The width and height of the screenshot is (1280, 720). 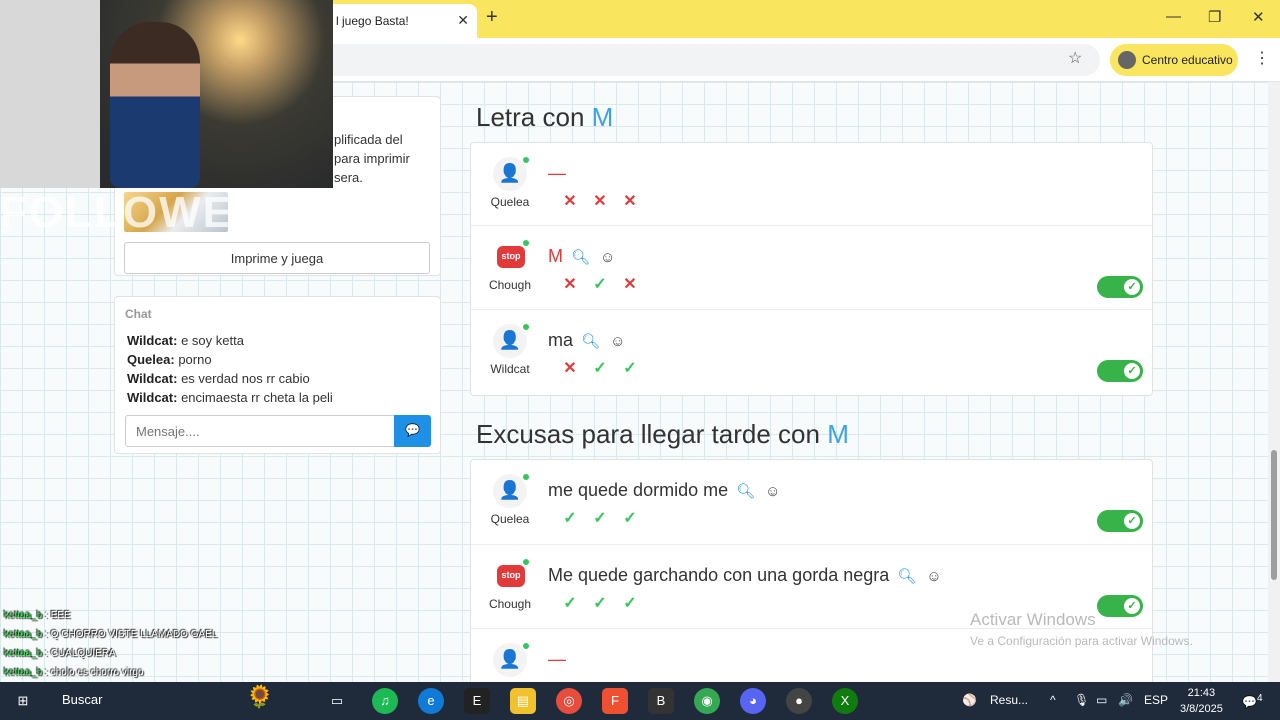 What do you see at coordinates (111, 634) in the screenshot?
I see `stream-chat-message: kettaa_b : Q CHORRO VISTE LLAMADO GAEL` at bounding box center [111, 634].